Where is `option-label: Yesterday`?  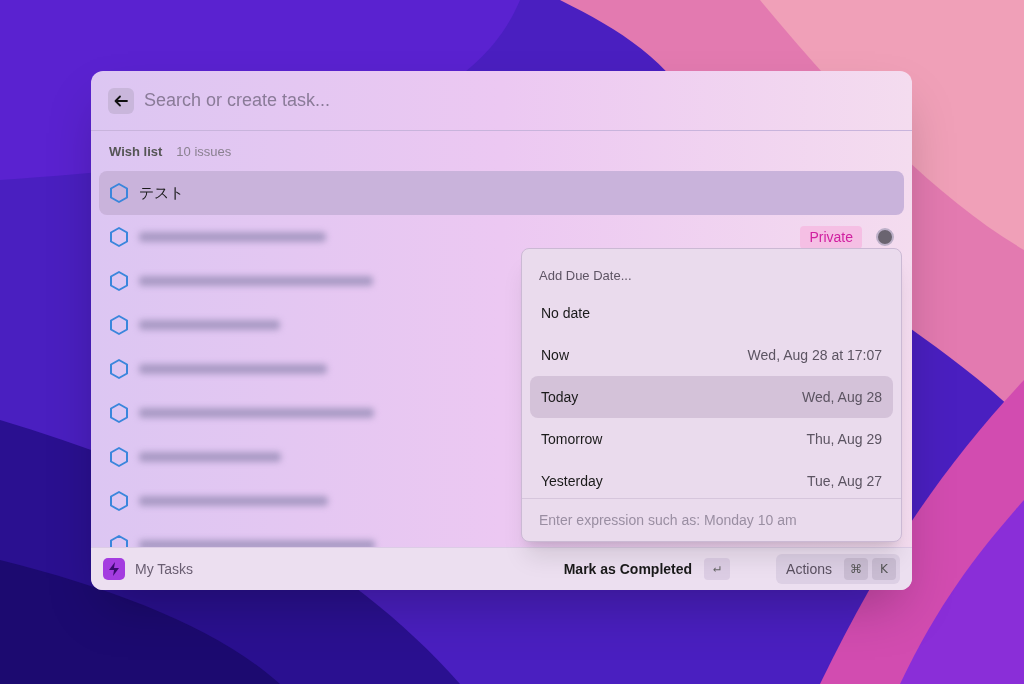
option-label: Yesterday is located at coordinates (572, 481).